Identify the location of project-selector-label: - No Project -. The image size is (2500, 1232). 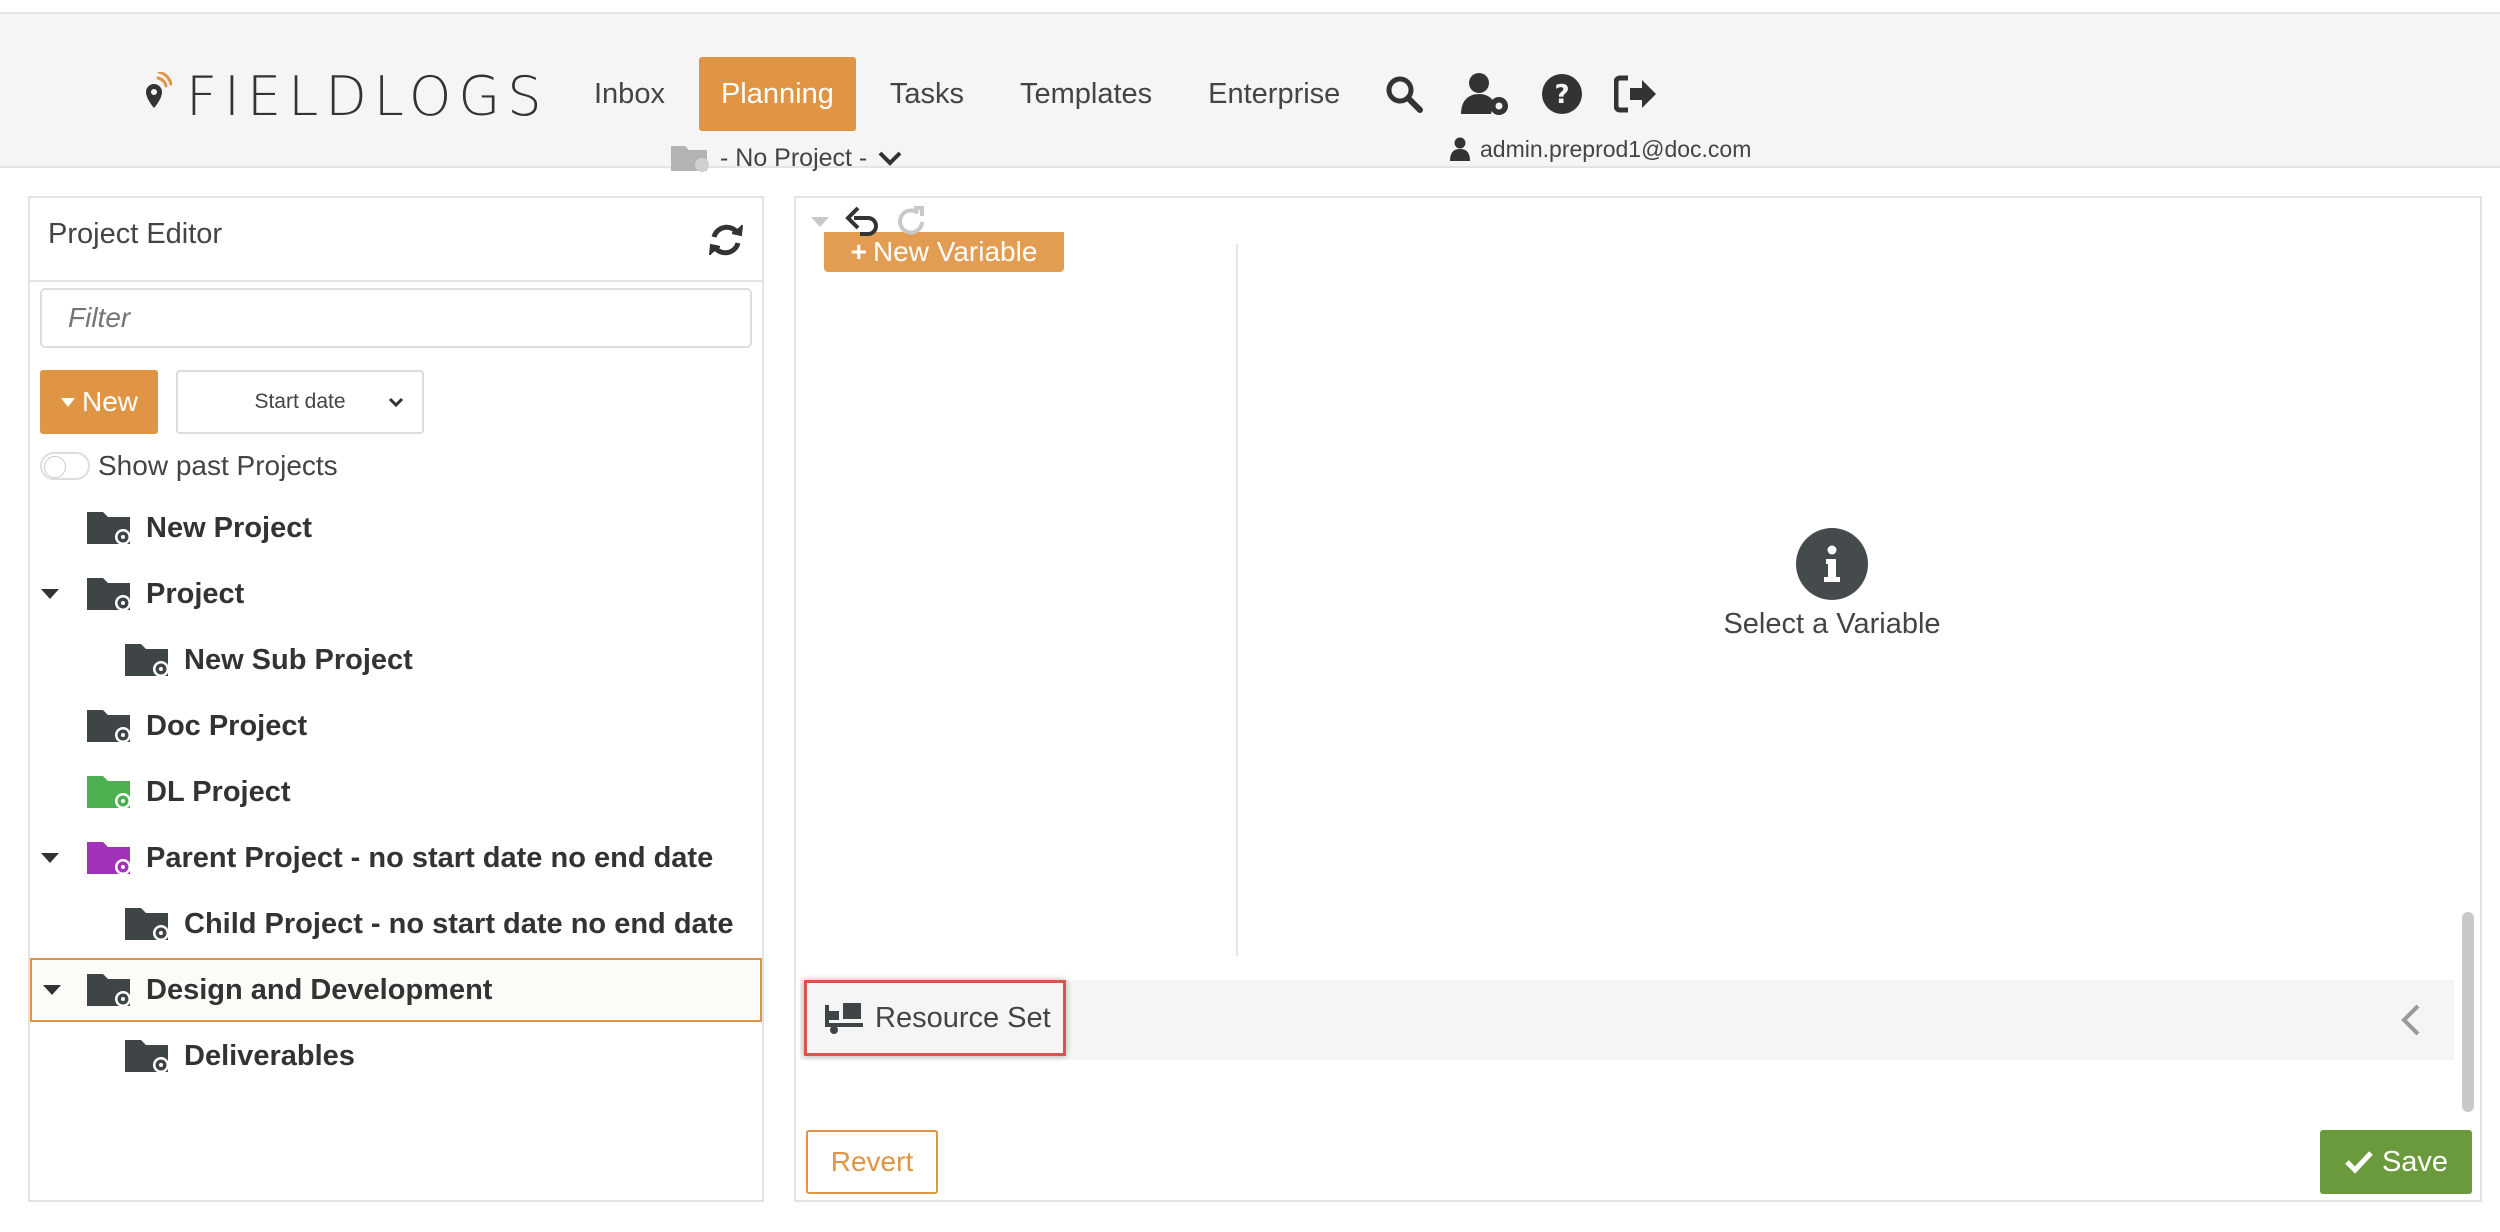
(794, 157).